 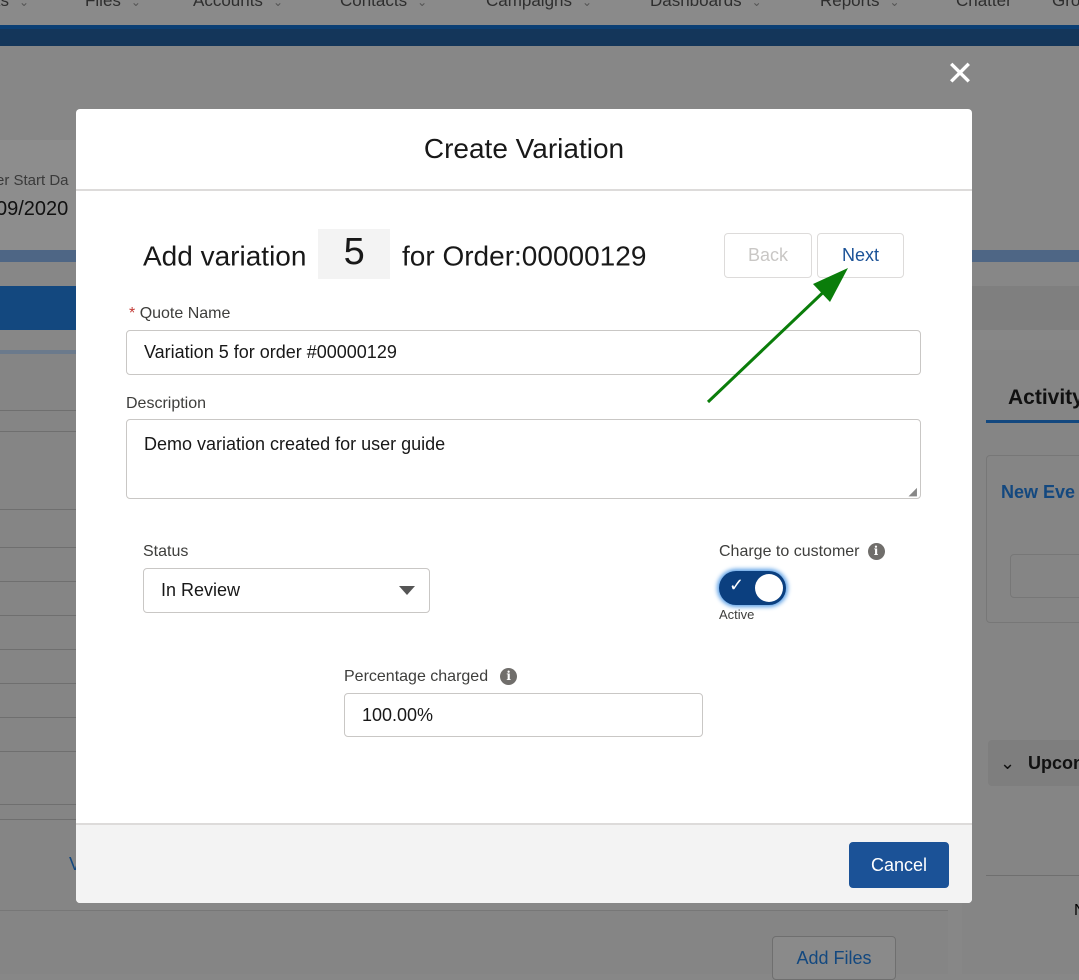 I want to click on annotation-arrow, so click(x=777, y=336).